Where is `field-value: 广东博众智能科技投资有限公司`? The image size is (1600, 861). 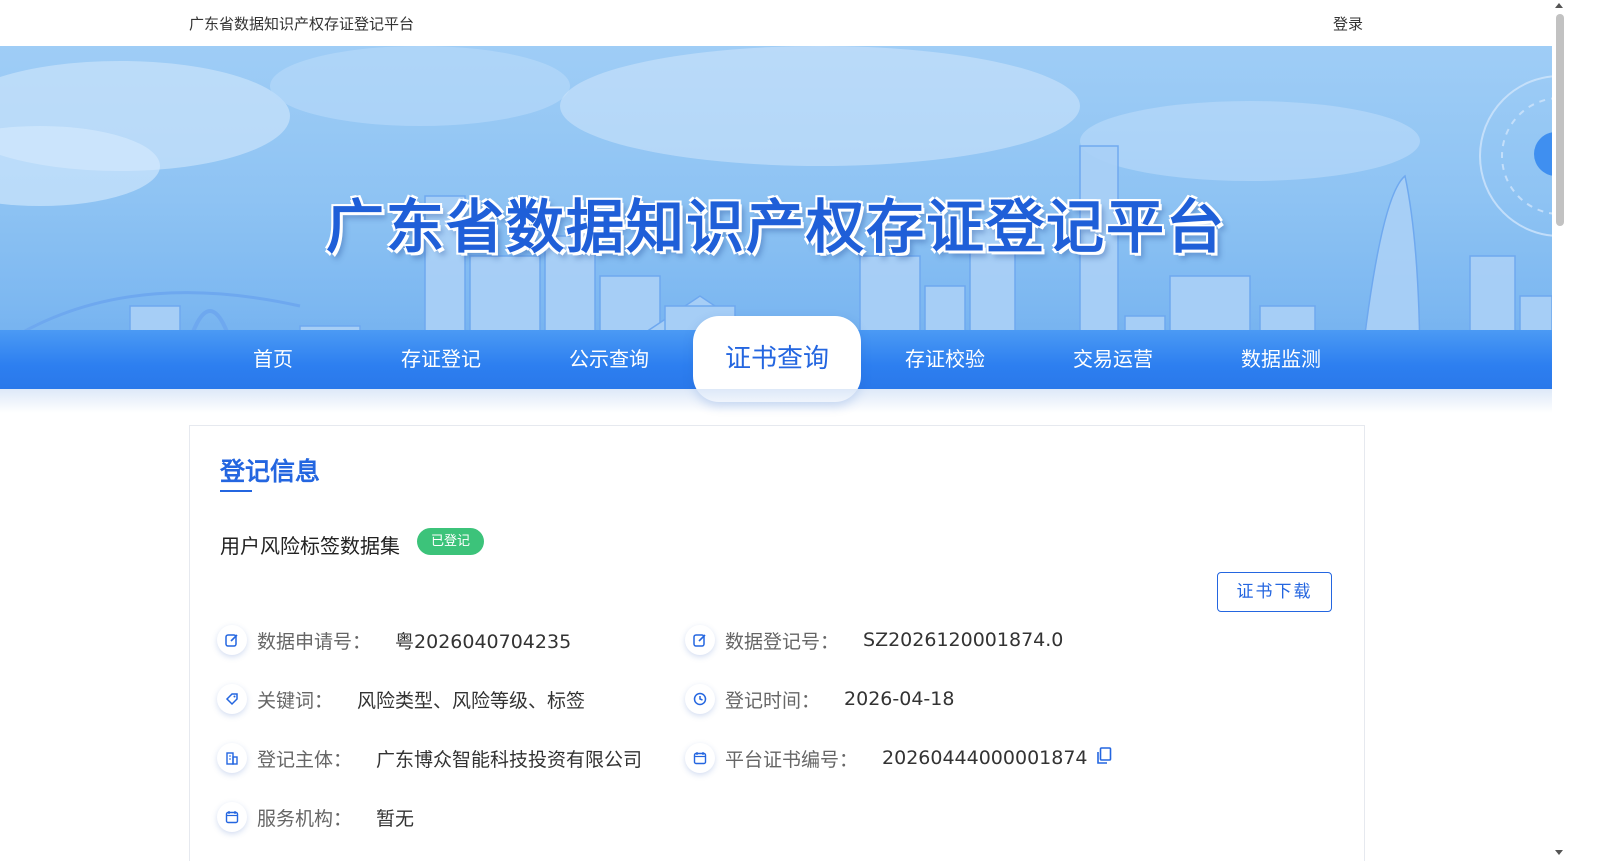
field-value: 广东博众智能科技投资有限公司 is located at coordinates (509, 759).